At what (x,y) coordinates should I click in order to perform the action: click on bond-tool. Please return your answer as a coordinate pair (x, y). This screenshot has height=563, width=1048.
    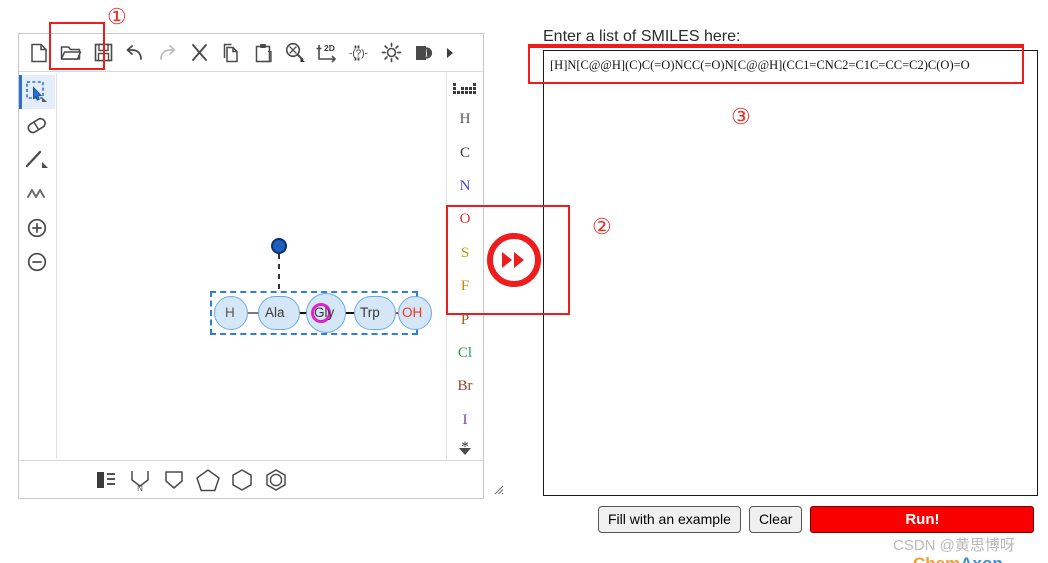
    Looking at the image, I should click on (37, 160).